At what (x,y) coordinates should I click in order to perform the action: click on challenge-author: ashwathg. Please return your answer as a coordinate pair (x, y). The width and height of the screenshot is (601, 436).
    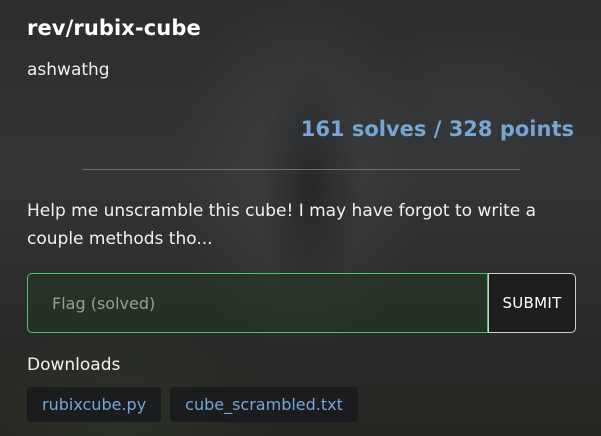
    Looking at the image, I should click on (68, 70).